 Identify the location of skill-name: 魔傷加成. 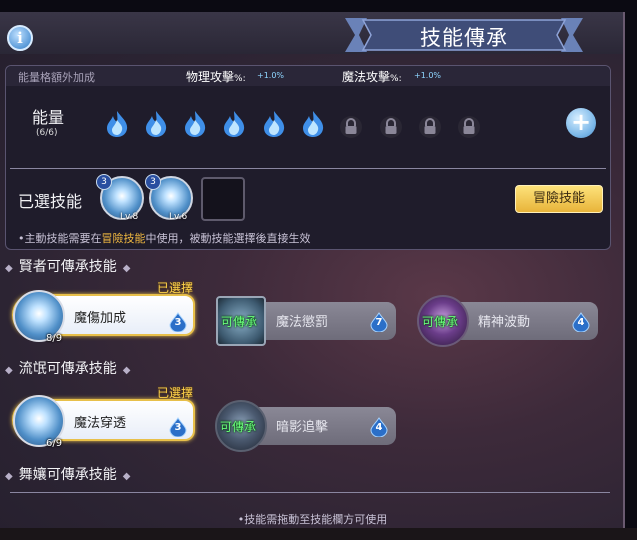
(100, 318).